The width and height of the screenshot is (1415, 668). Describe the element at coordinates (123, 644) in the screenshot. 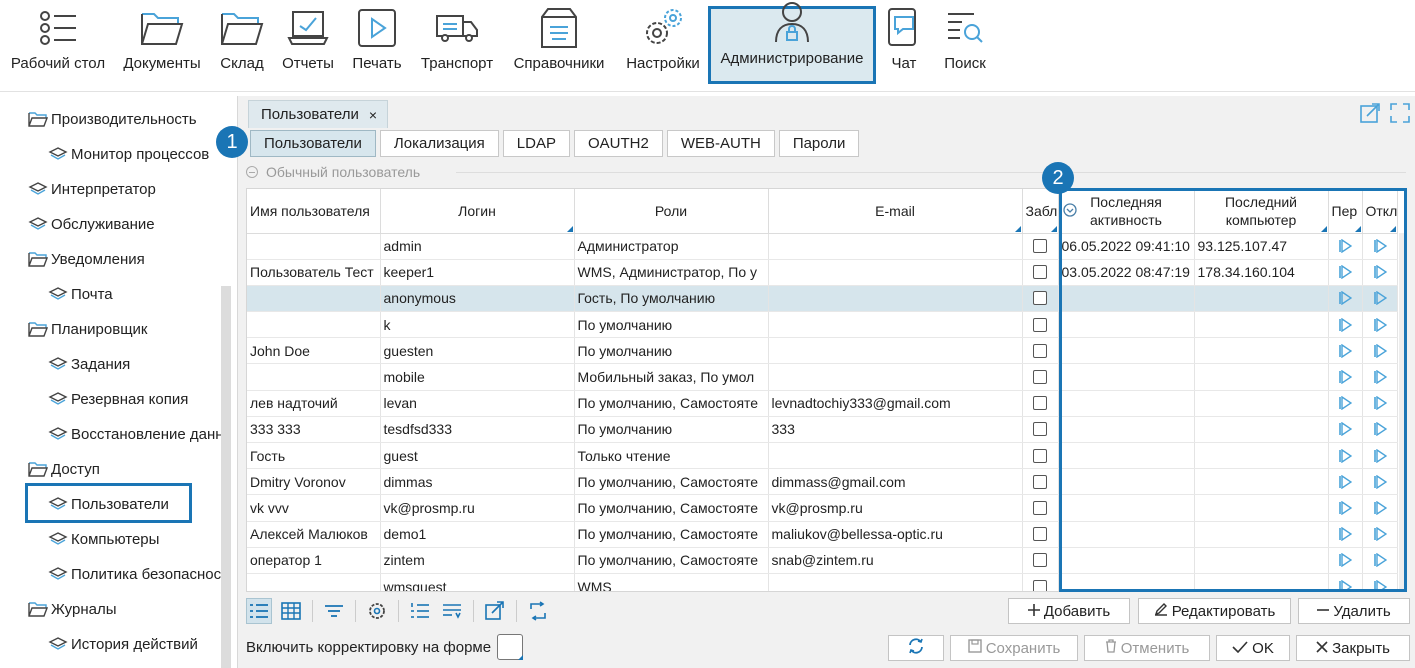

I see `sidebar-item-page: История действий` at that location.